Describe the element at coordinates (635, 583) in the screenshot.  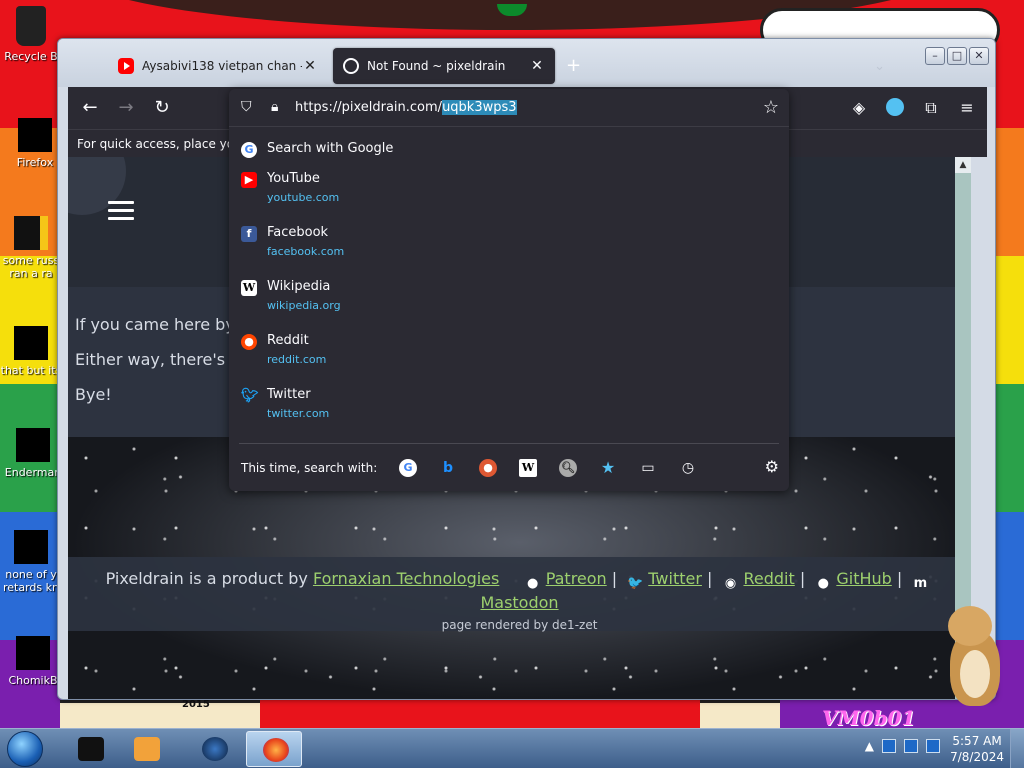
I see `twitter-icon: 🐦` at that location.